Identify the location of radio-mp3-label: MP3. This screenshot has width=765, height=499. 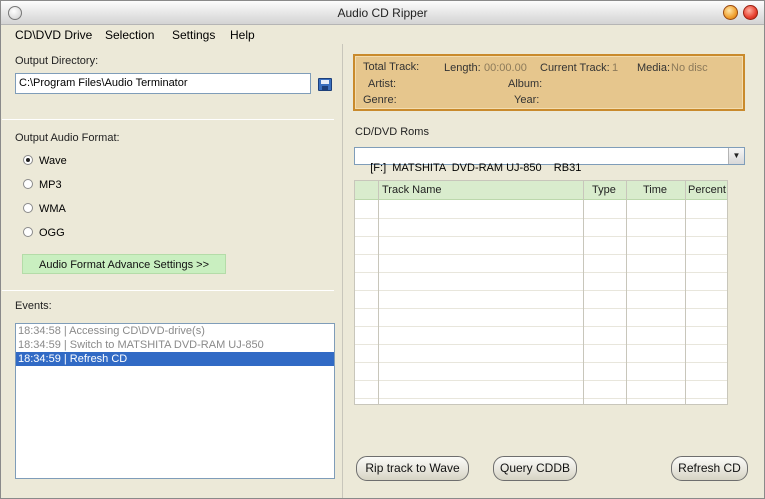
(50, 185).